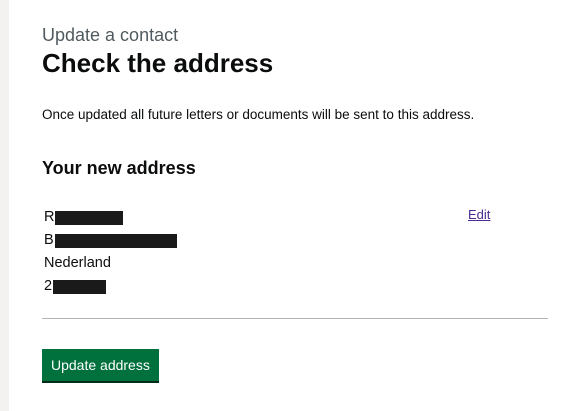 This screenshot has width=572, height=411. I want to click on address-line-3: Nederland, so click(110, 263).